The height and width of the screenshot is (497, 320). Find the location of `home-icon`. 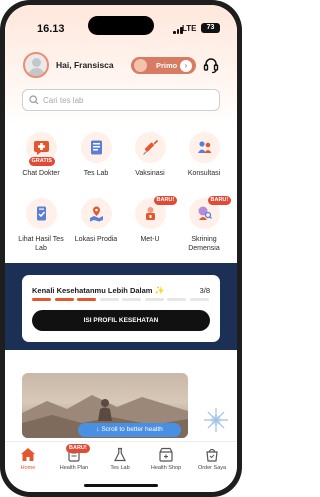

home-icon is located at coordinates (28, 454).